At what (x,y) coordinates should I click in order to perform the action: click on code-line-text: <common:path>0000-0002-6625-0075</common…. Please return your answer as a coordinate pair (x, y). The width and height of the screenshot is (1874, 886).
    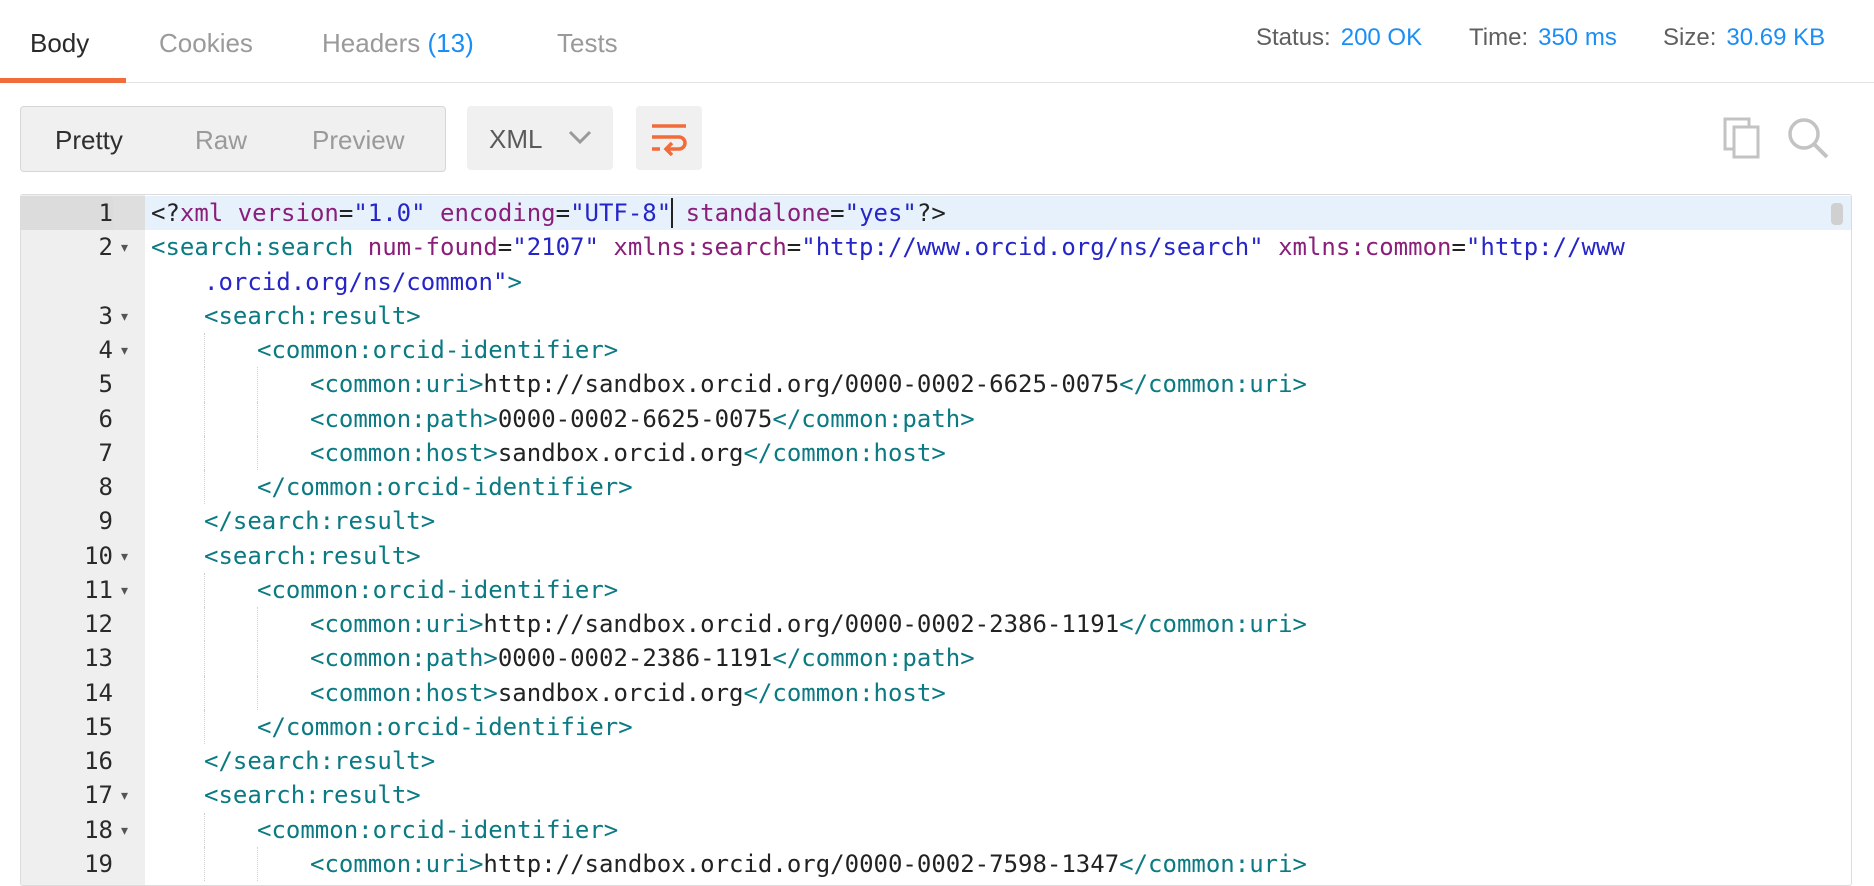
    Looking at the image, I should click on (642, 419).